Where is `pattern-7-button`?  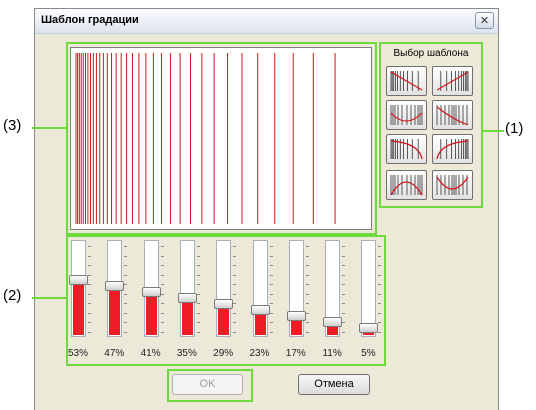 pattern-7-button is located at coordinates (406, 185).